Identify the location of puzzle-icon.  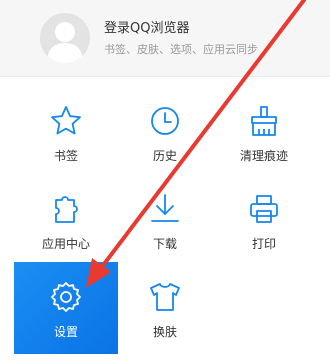
(66, 209).